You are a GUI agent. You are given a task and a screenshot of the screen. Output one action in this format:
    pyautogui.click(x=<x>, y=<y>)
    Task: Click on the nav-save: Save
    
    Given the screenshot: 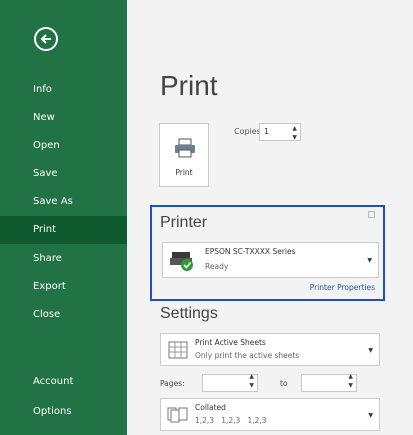 What is the action you would take?
    pyautogui.click(x=63, y=173)
    